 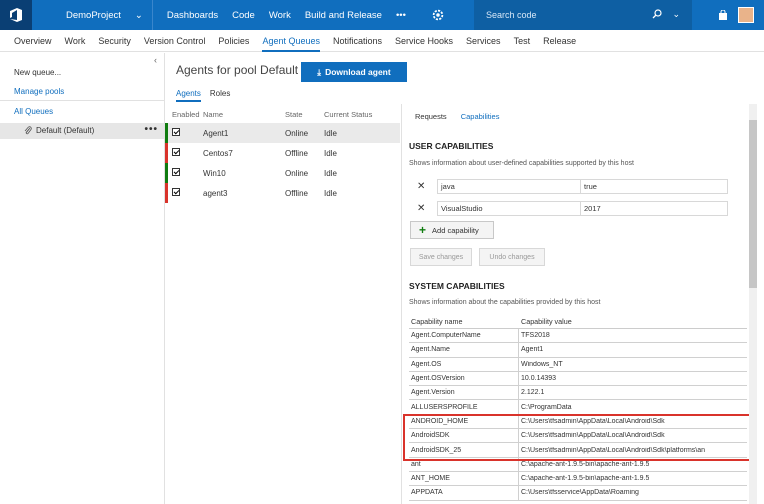 What do you see at coordinates (438, 15) in the screenshot?
I see `gear-icon` at bounding box center [438, 15].